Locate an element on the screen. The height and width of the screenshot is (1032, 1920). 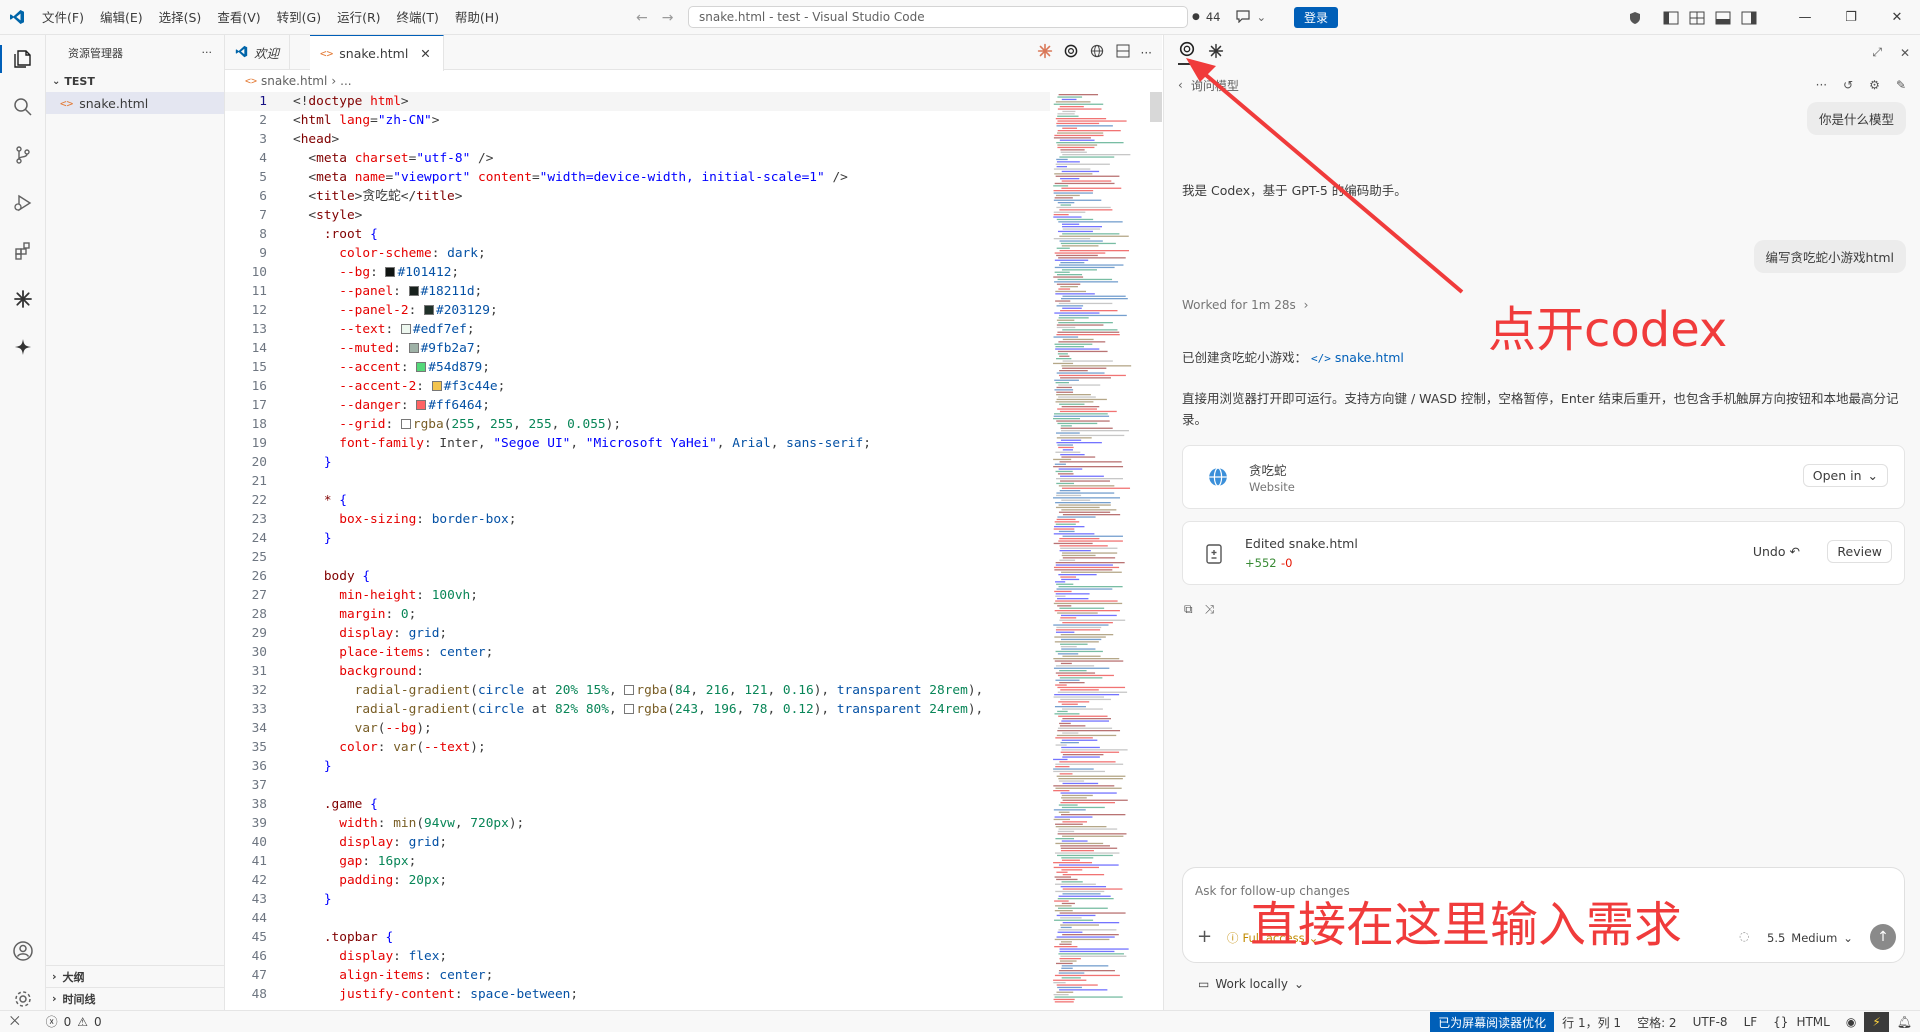
code-line: 12 --panel-2: #203129; is located at coordinates (637, 310).